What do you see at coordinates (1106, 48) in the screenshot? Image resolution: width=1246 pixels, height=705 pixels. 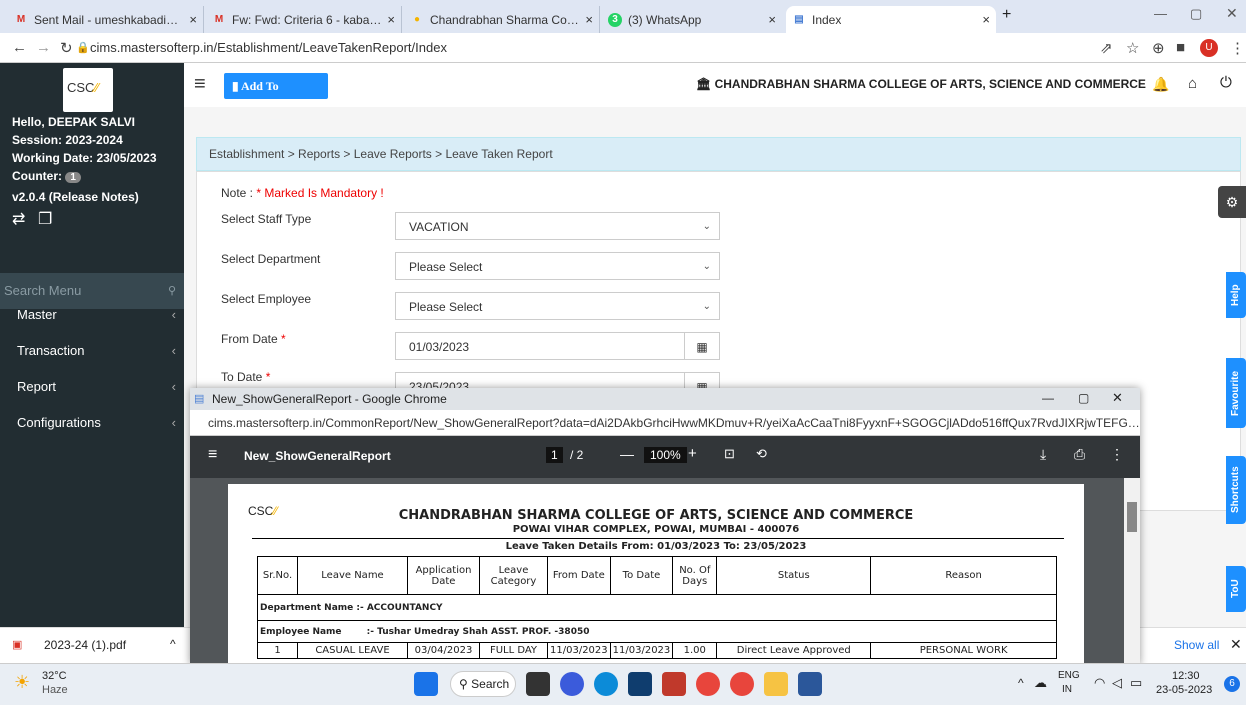 I see `share-icon: ⇗` at bounding box center [1106, 48].